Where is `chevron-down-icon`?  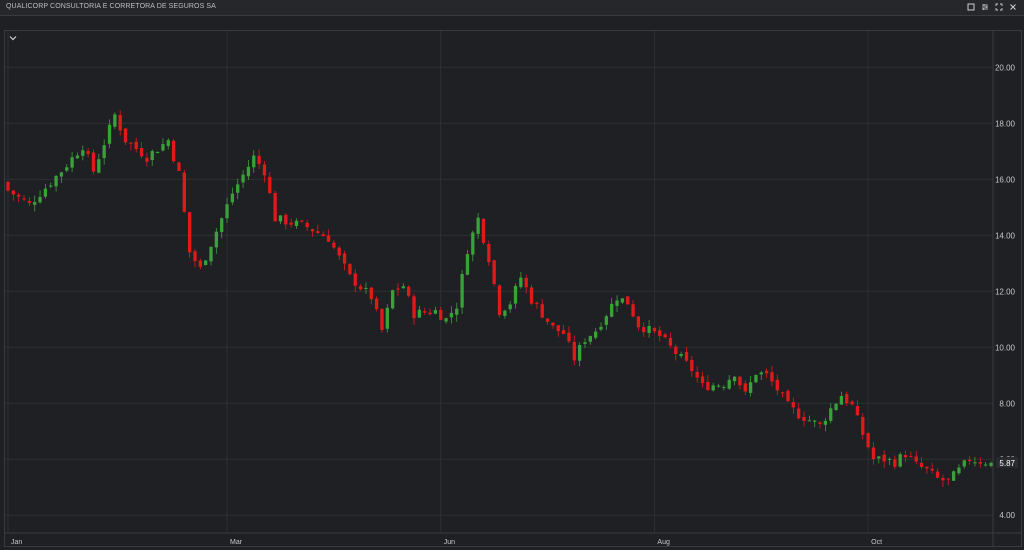 chevron-down-icon is located at coordinates (13, 38).